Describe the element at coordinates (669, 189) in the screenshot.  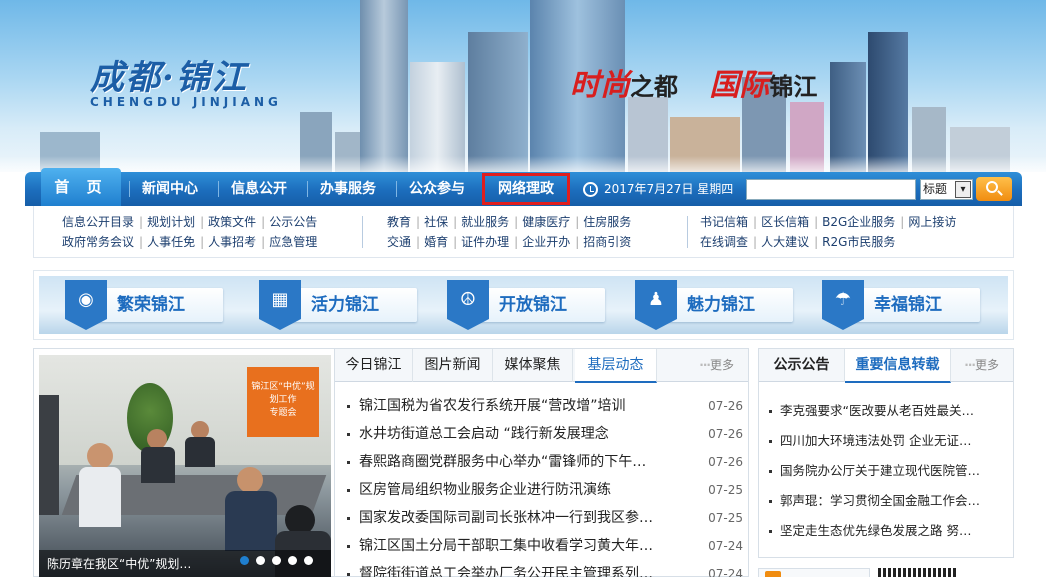
I see `date-text: 2017年7月27日 星期四` at that location.